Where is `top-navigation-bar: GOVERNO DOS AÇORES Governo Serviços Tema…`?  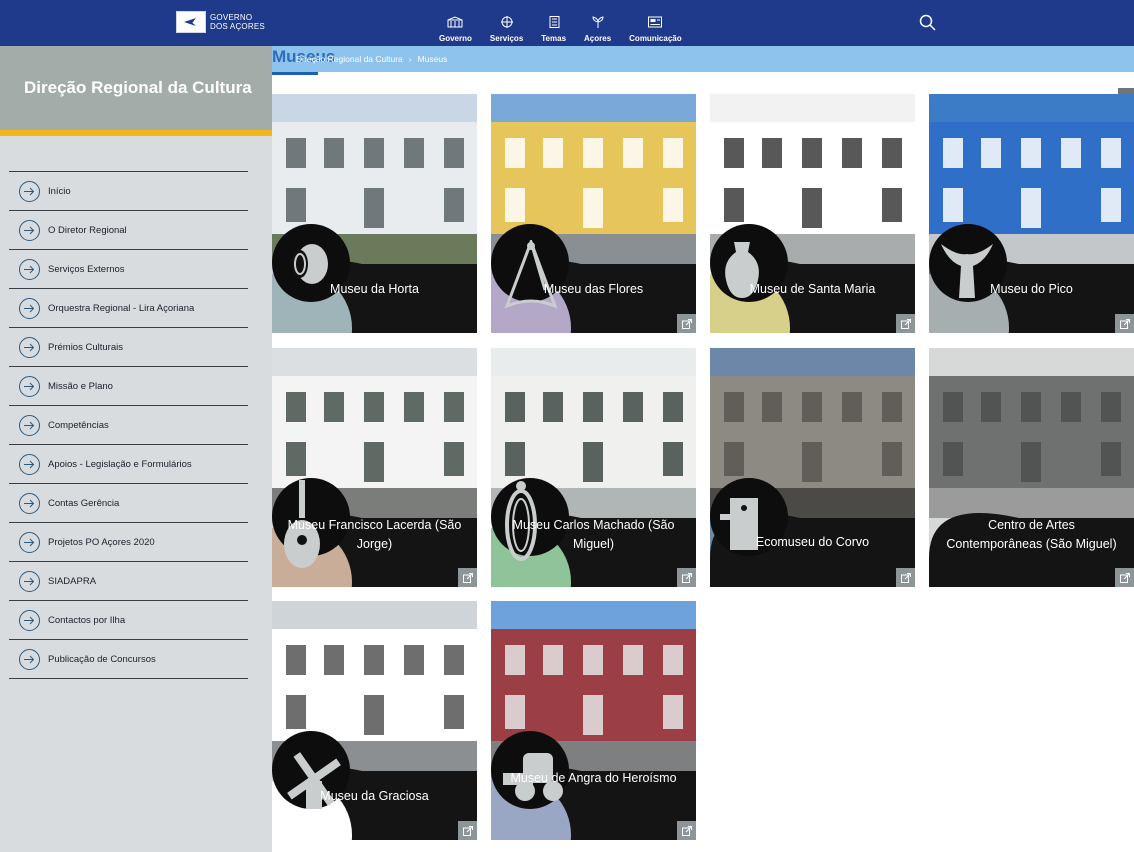
top-navigation-bar: GOVERNO DOS AÇORES Governo Serviços Tema… is located at coordinates (567, 23).